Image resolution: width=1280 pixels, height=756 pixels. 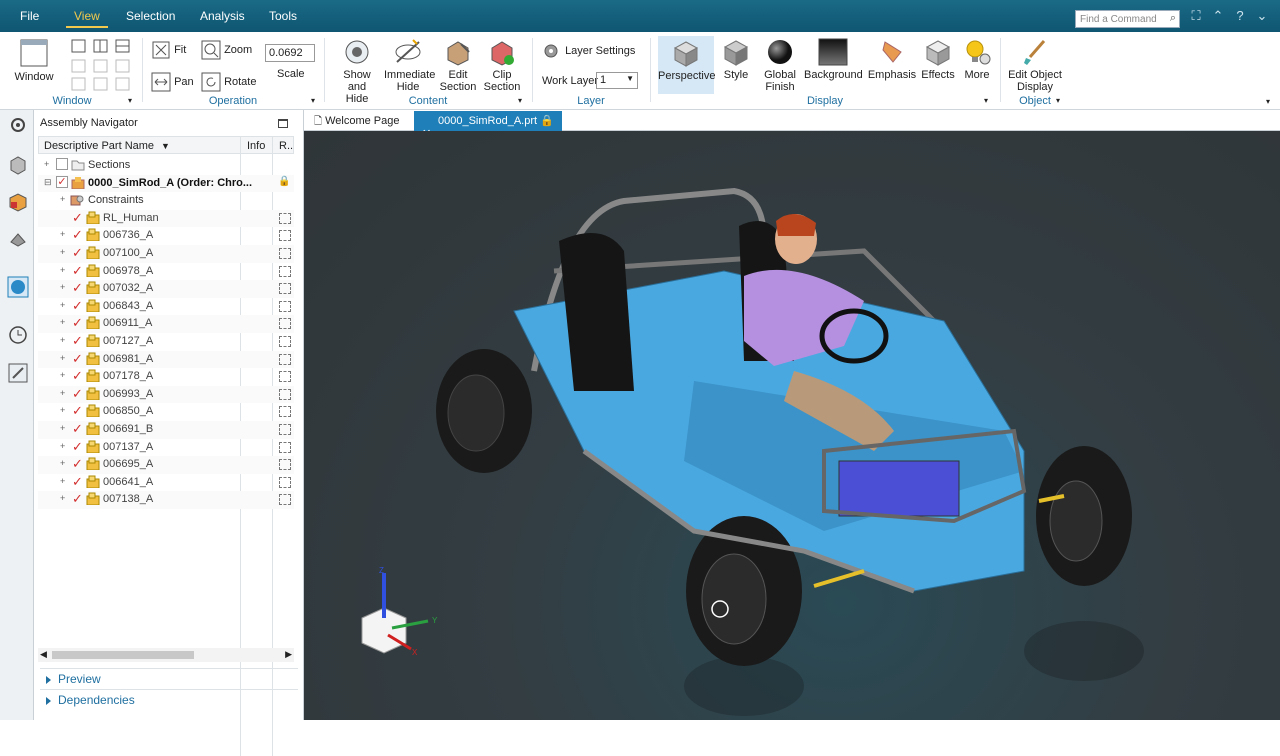 What do you see at coordinates (226, 50) in the screenshot?
I see `zoom-button: Zoom` at bounding box center [226, 50].